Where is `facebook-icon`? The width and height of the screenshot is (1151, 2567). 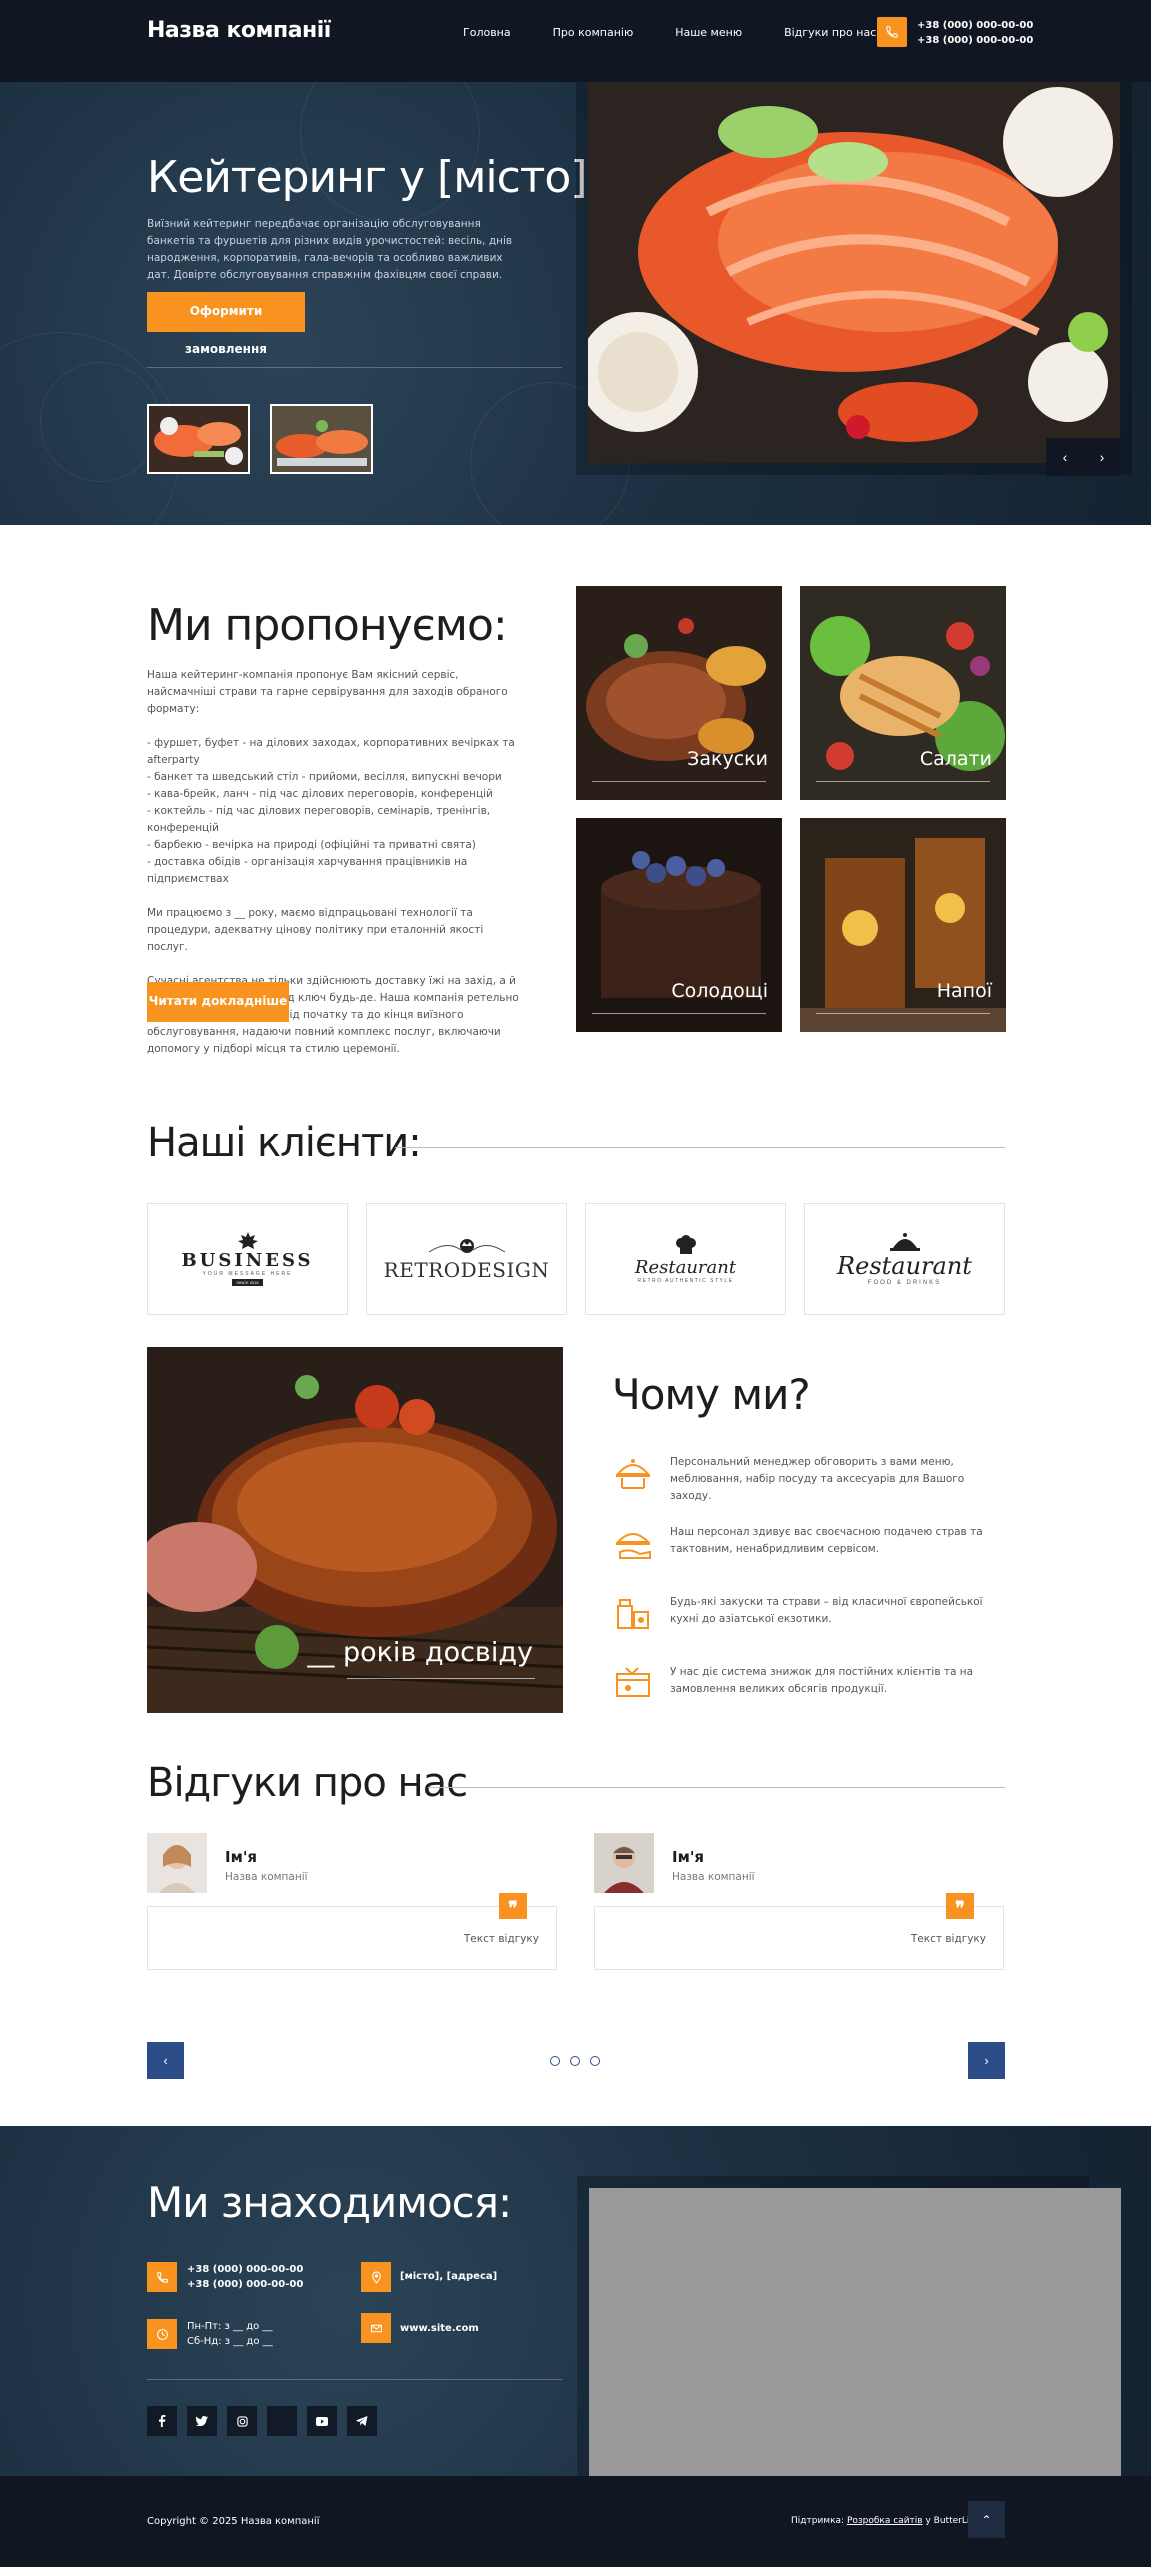
facebook-icon is located at coordinates (162, 2421).